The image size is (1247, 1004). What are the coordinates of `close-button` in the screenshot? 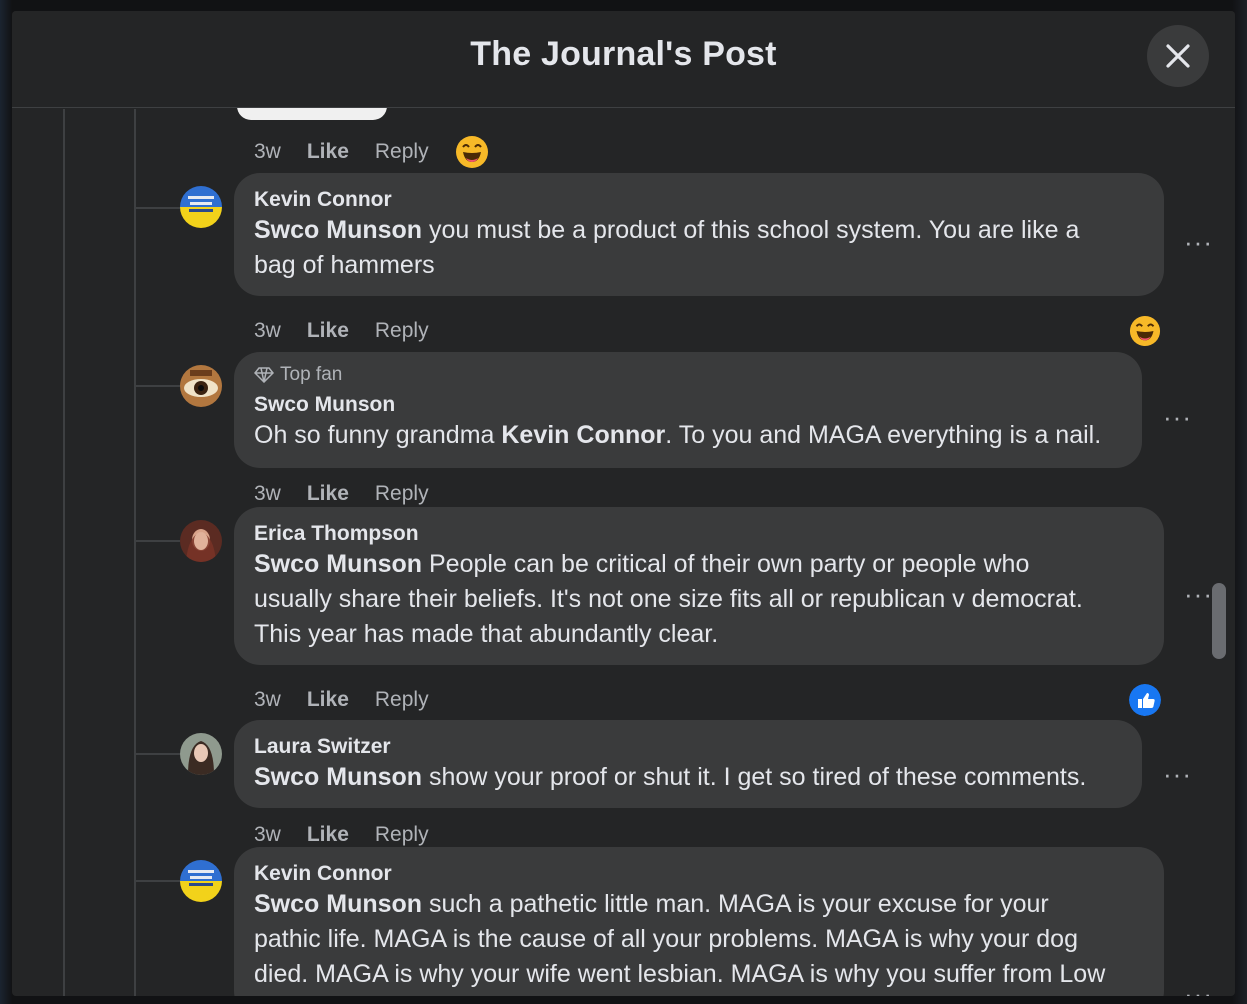 It's located at (1178, 56).